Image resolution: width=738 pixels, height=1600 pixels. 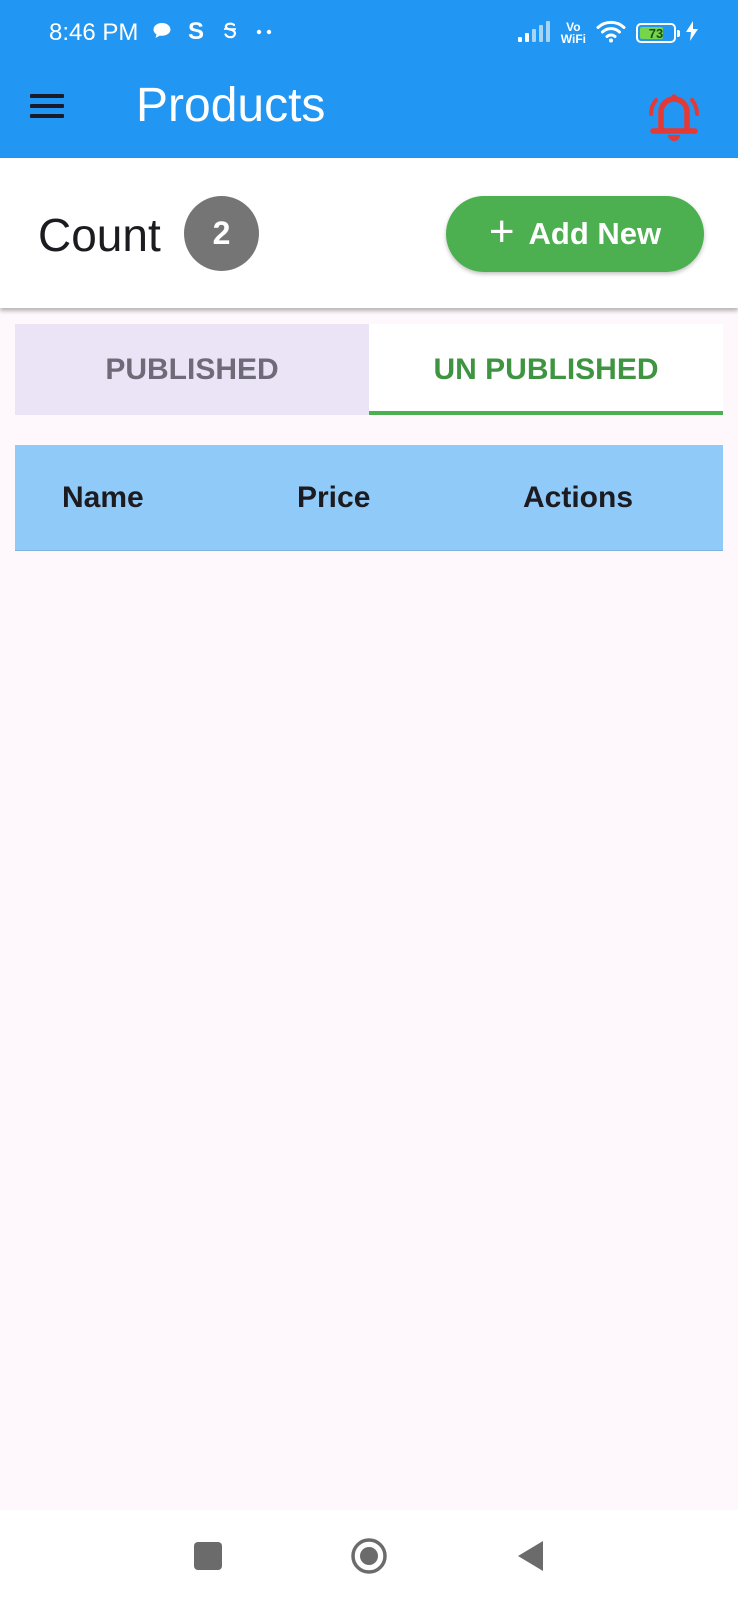 I want to click on s-app-icon: S, so click(x=196, y=33).